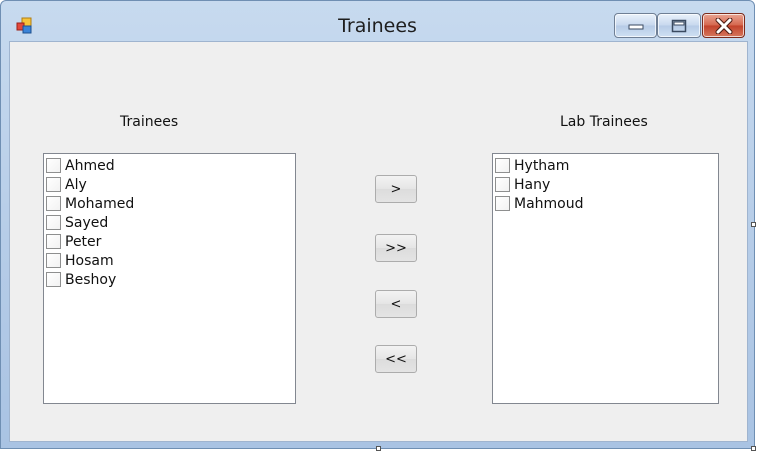  What do you see at coordinates (87, 222) in the screenshot?
I see `list-item-label: Sayed` at bounding box center [87, 222].